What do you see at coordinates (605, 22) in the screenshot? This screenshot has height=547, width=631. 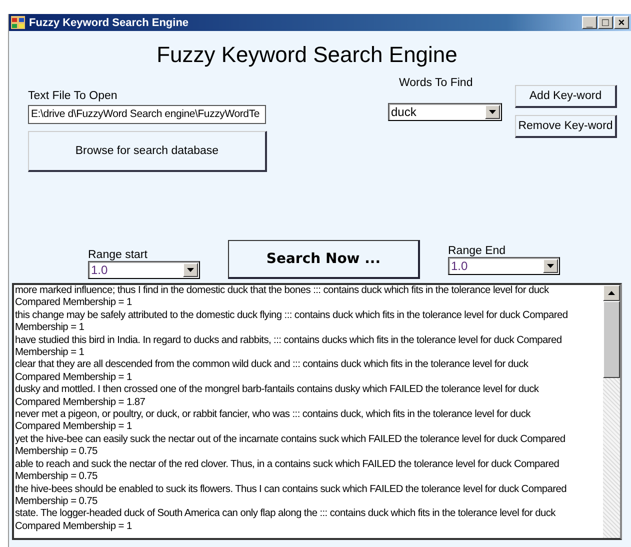 I see `maximize-button: □` at bounding box center [605, 22].